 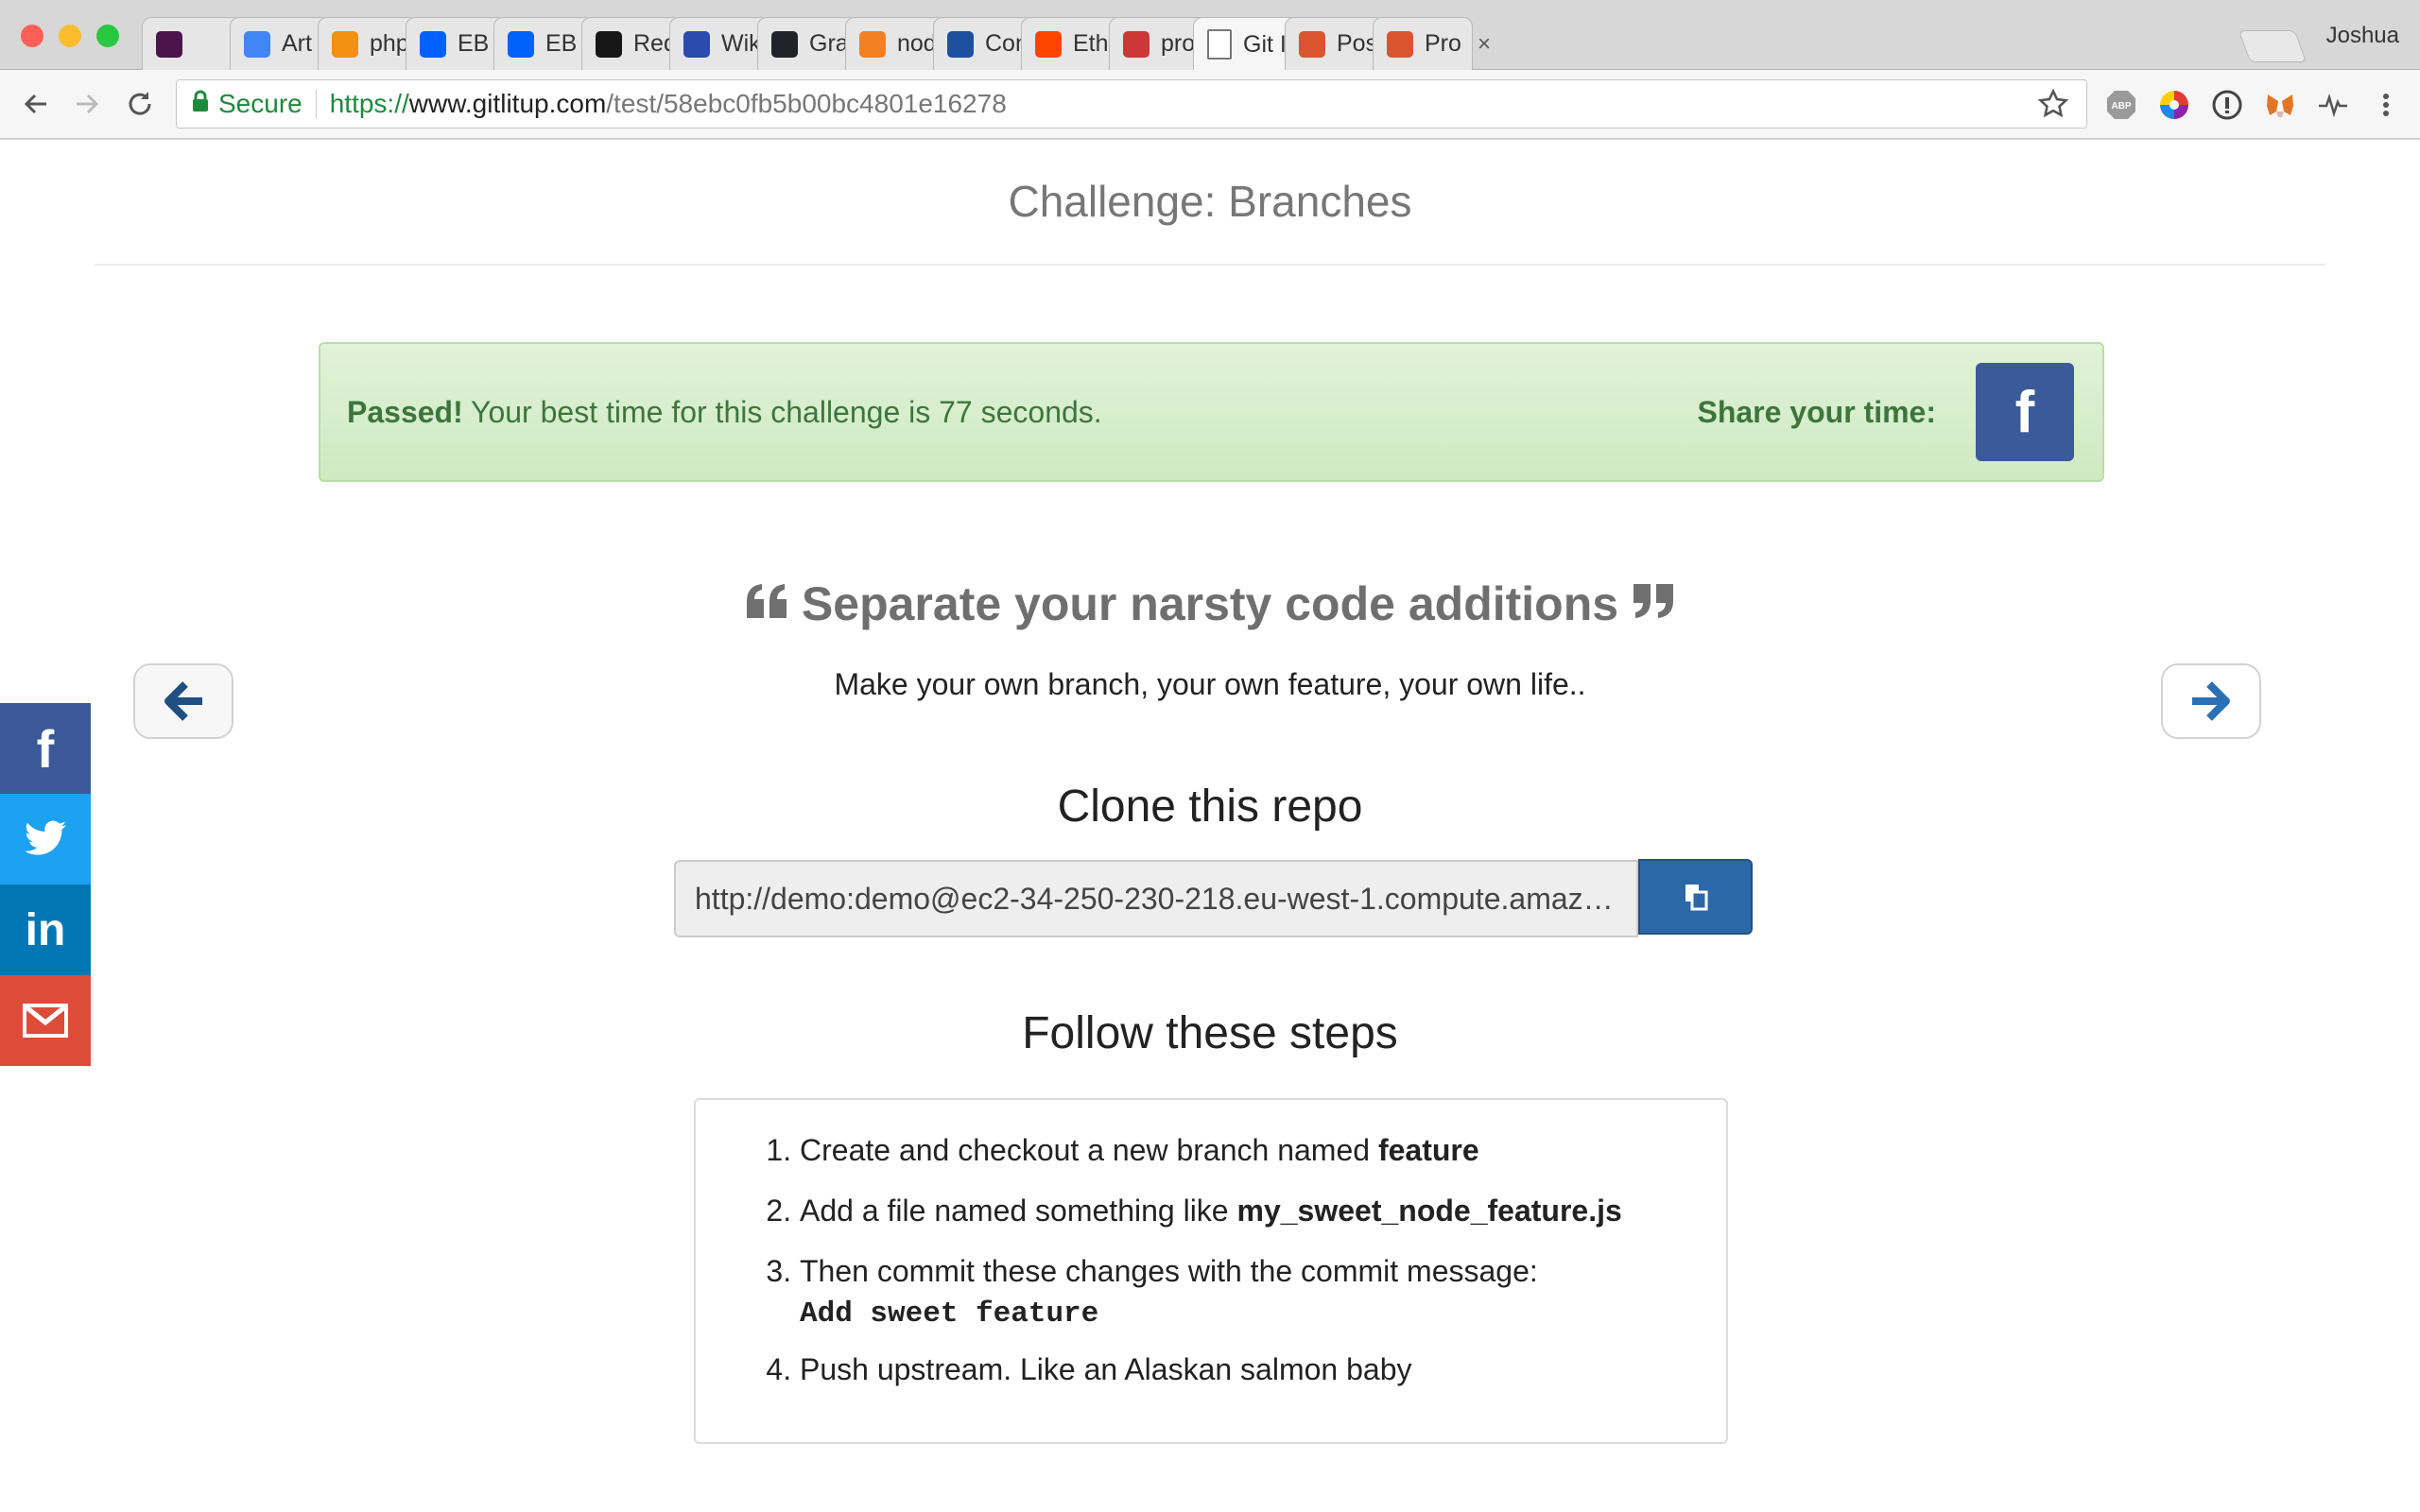 What do you see at coordinates (904, 43) in the screenshot?
I see `browser-tab: nod×` at bounding box center [904, 43].